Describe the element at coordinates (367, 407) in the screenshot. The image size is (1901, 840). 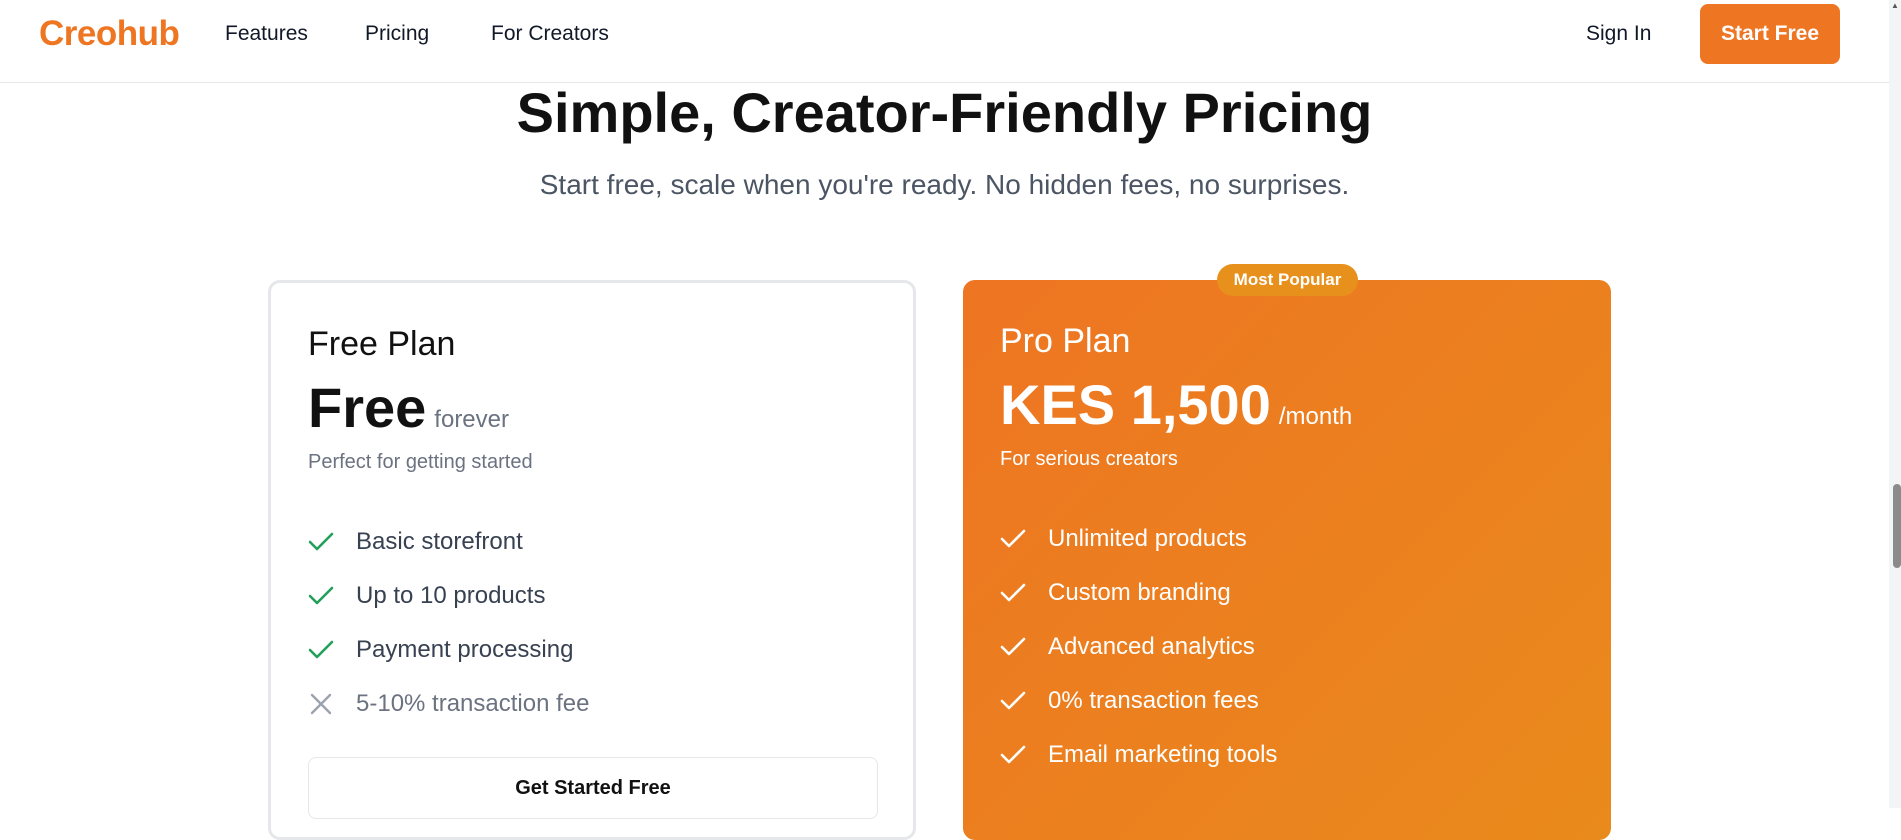
I see `plan-price: Free` at that location.